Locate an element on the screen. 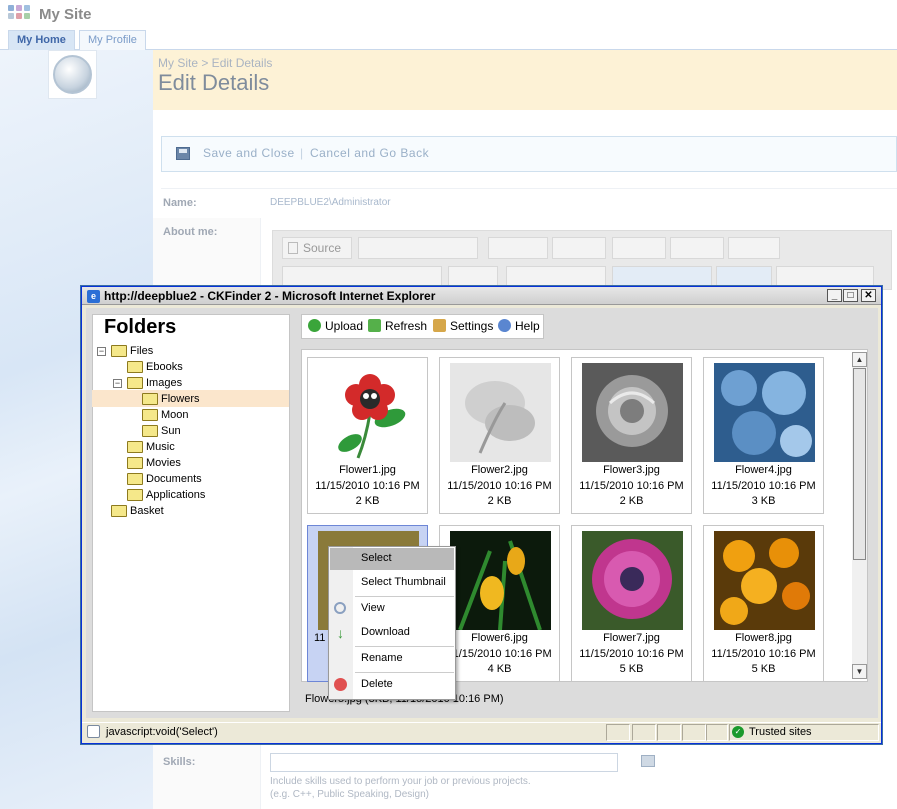  folders-title: Folders is located at coordinates (140, 327).